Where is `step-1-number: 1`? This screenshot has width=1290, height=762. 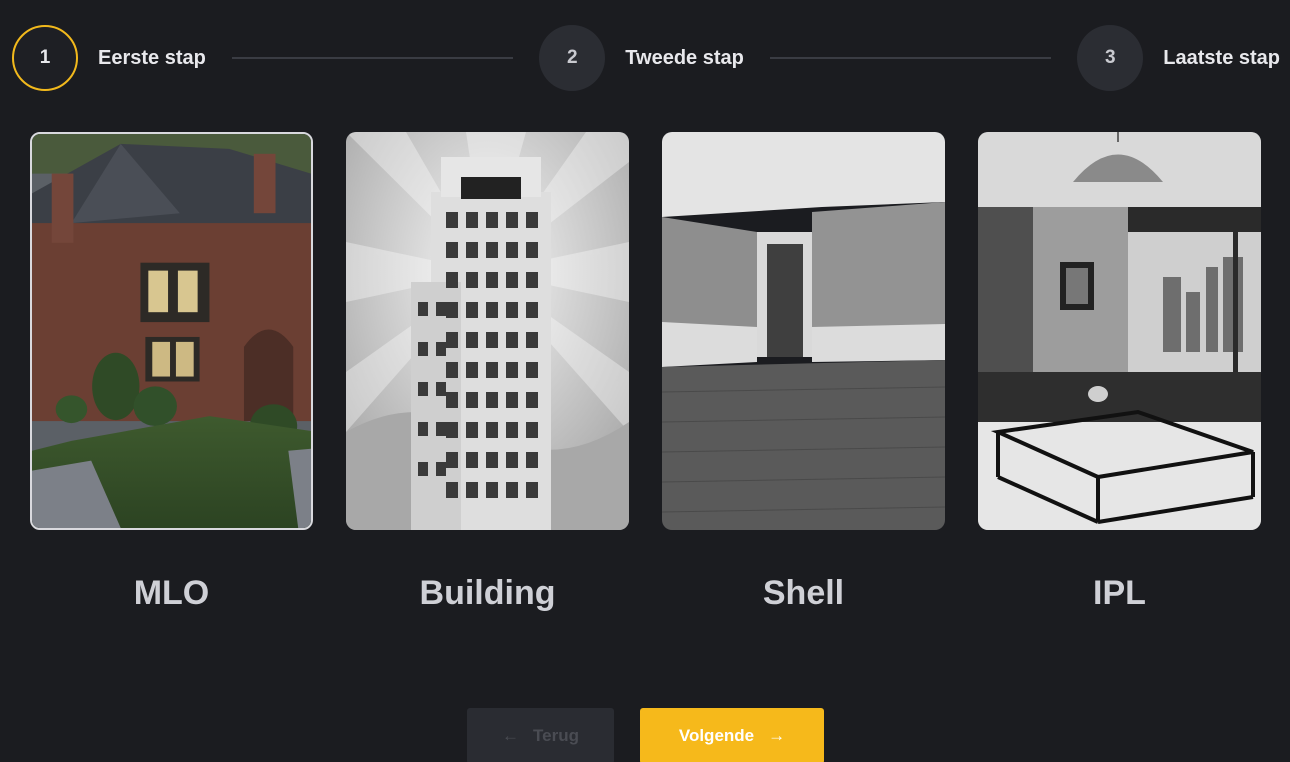 step-1-number: 1 is located at coordinates (45, 58).